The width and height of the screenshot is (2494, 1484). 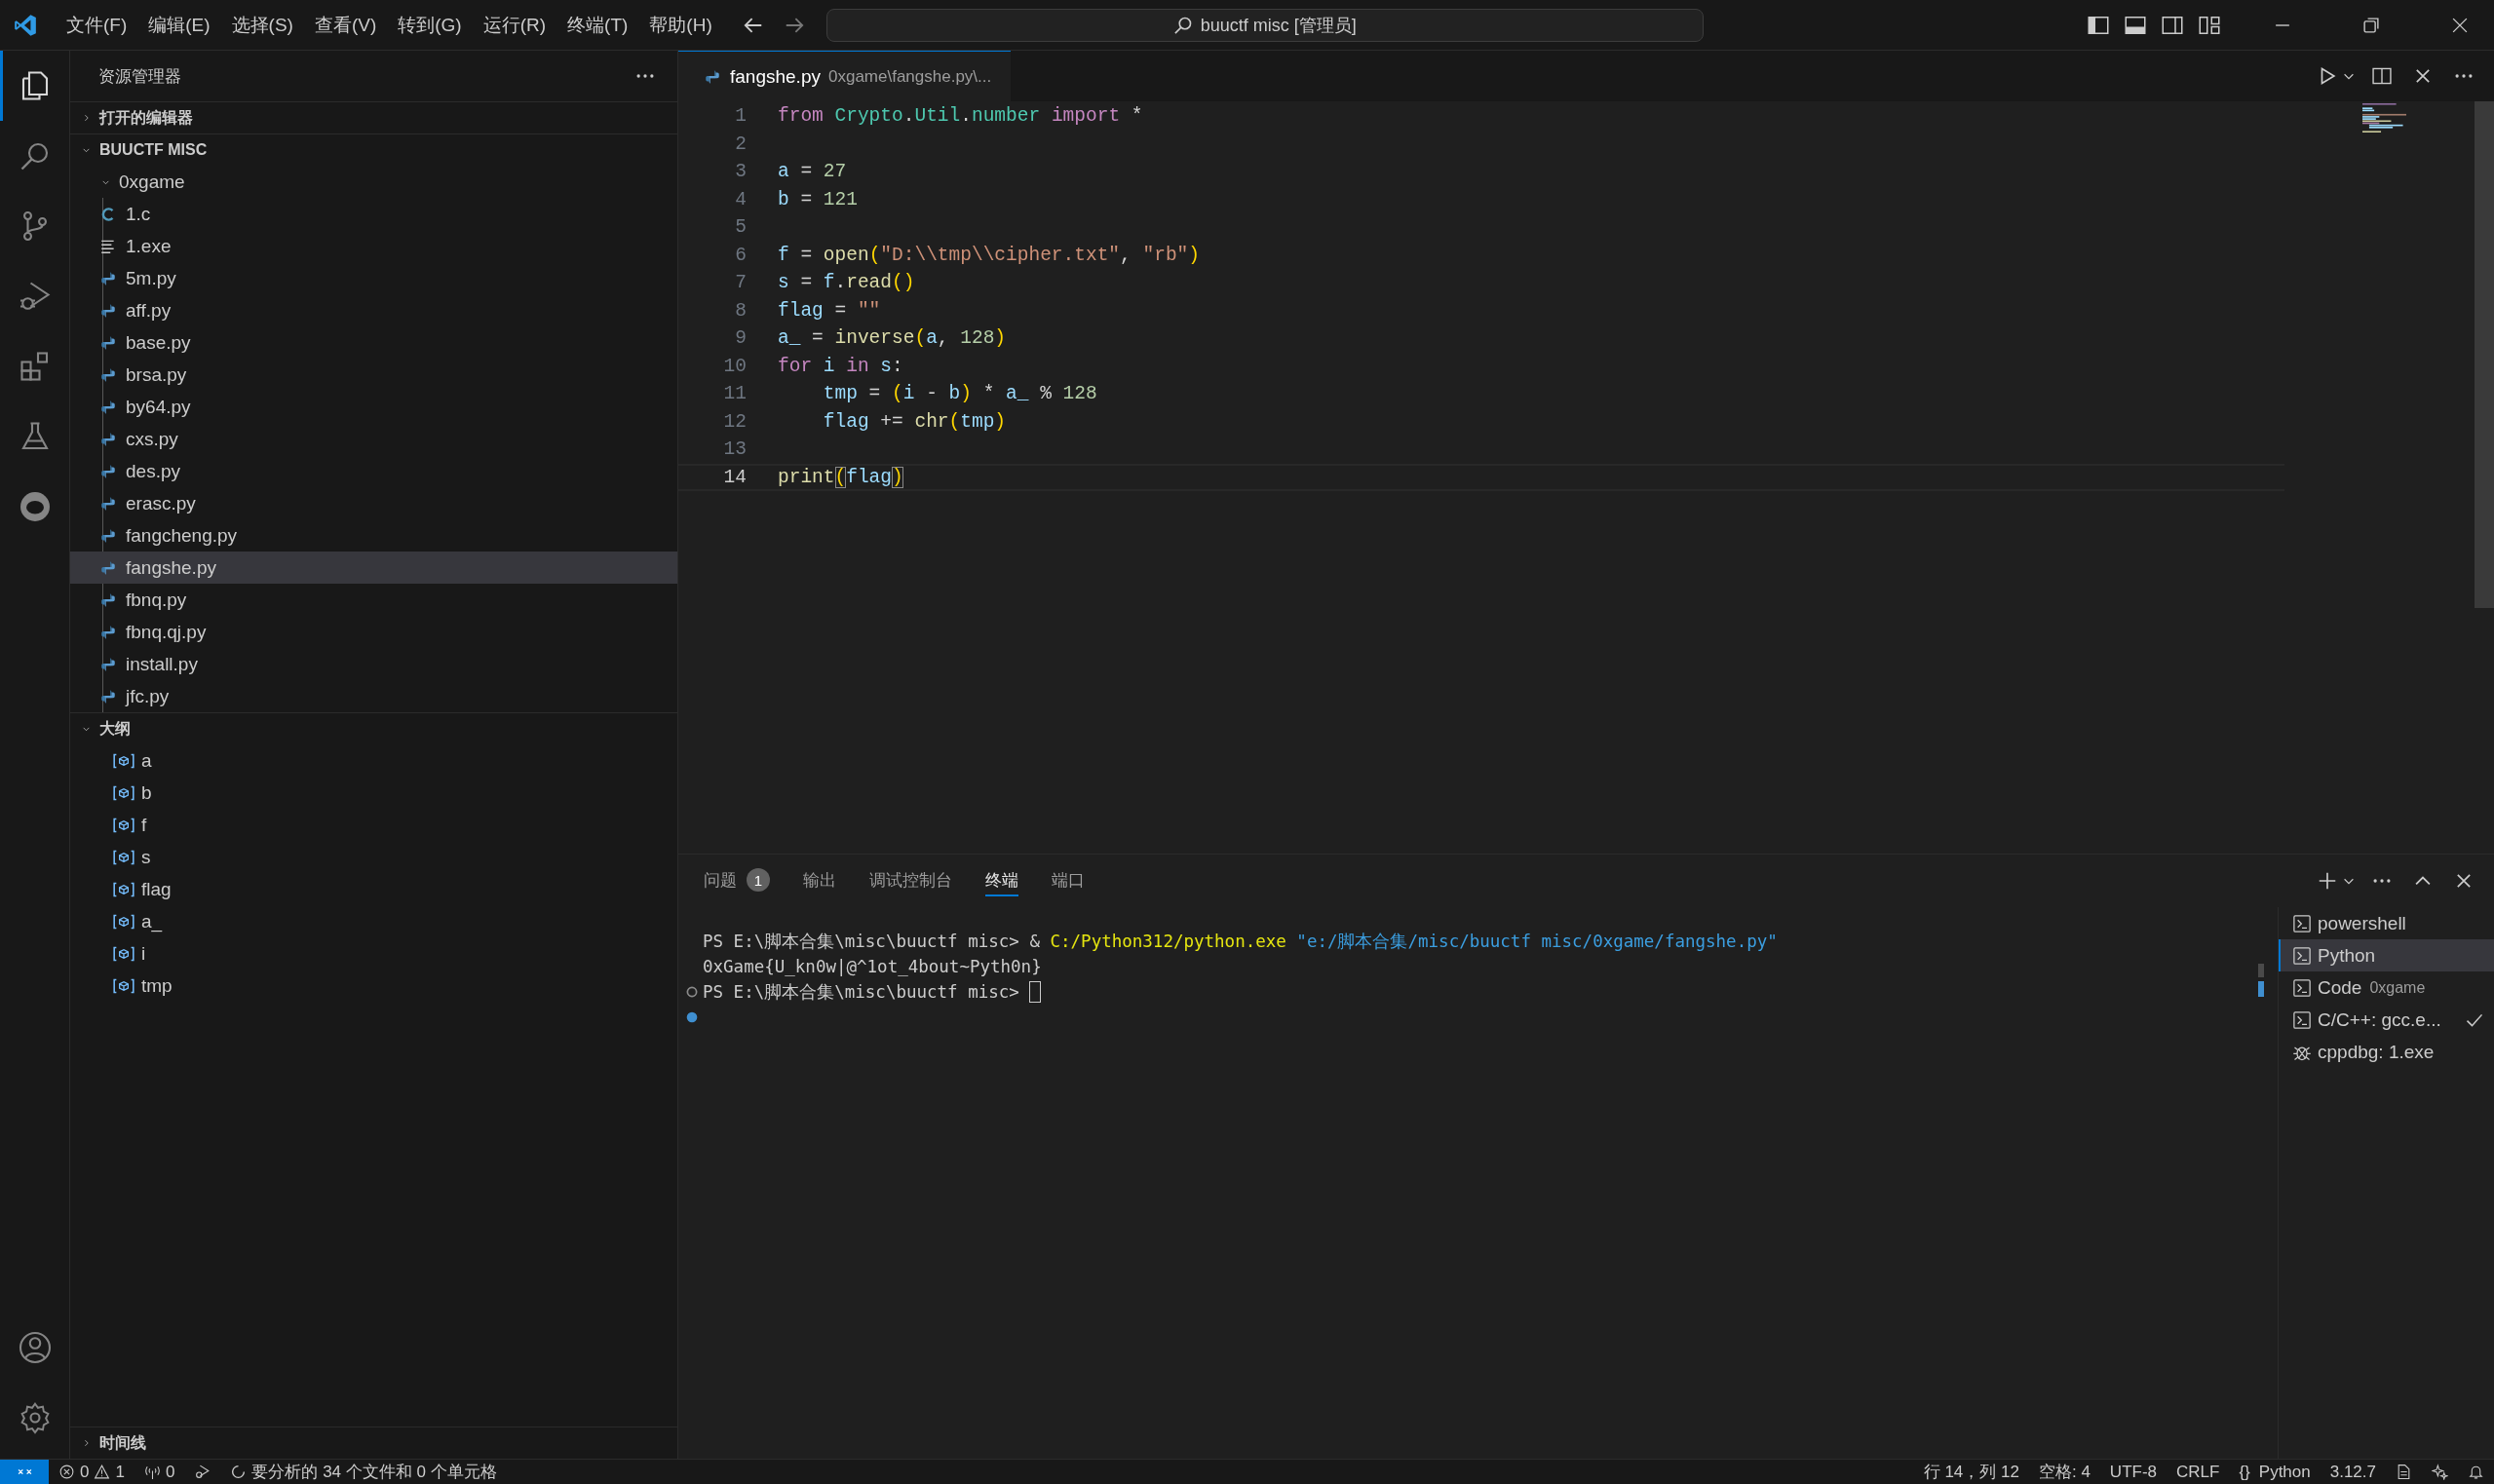 I want to click on line-number: 14, so click(x=734, y=477).